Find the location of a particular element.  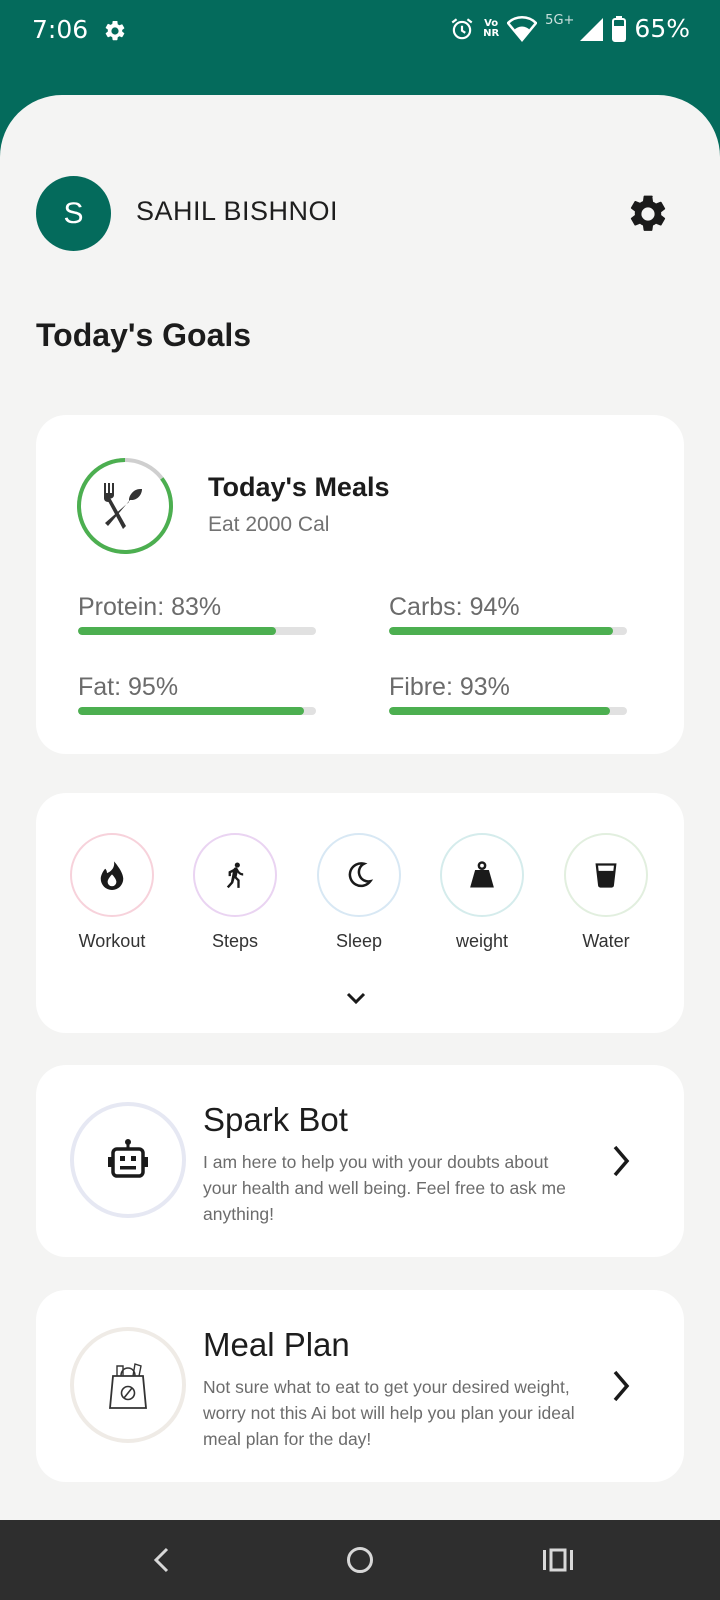

status-icons: Vo NR 5G+ 65% is located at coordinates (569, 28).